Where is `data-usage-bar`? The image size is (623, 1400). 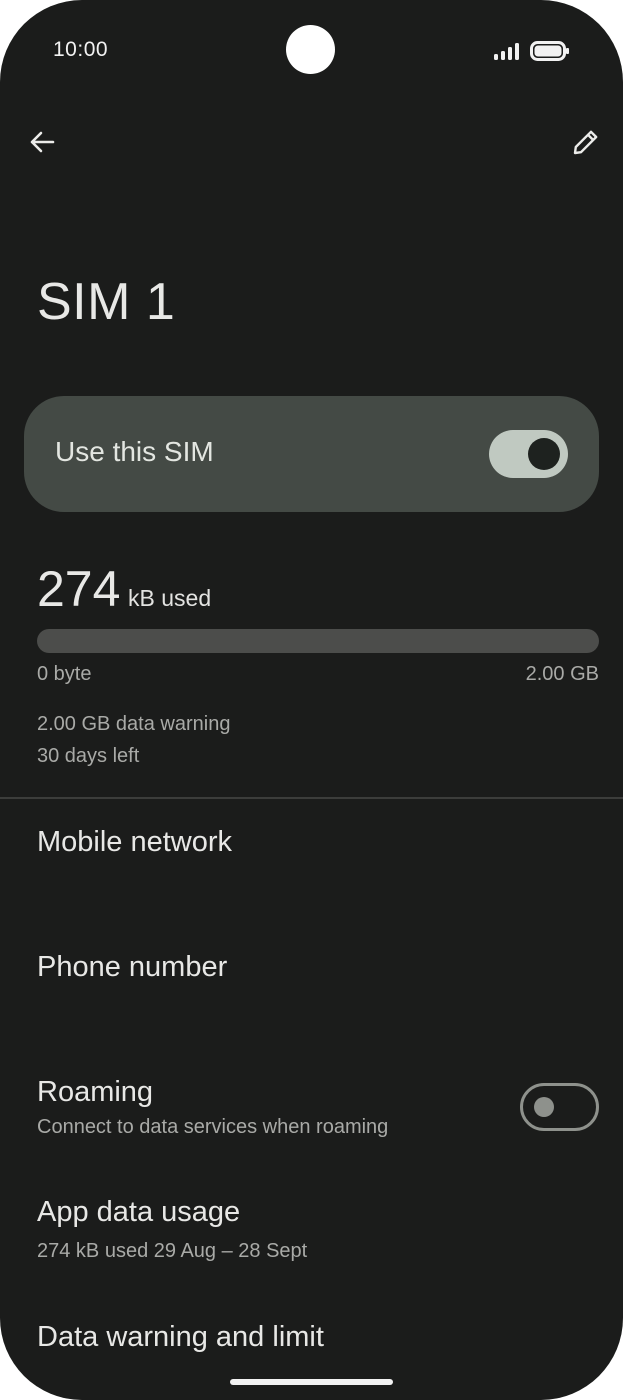 data-usage-bar is located at coordinates (318, 641).